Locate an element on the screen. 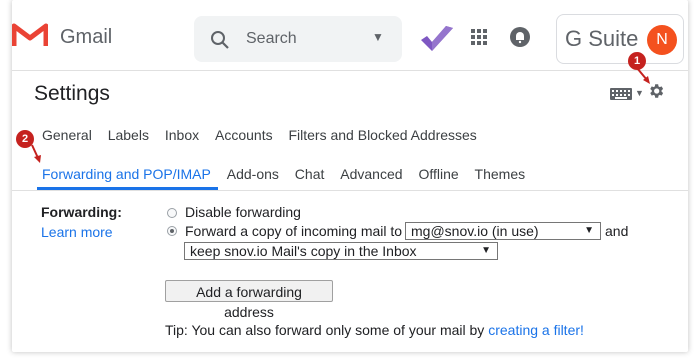 This screenshot has width=700, height=364. forward-action-value: keep snov.io Mail's copy in the Inbox is located at coordinates (303, 251).